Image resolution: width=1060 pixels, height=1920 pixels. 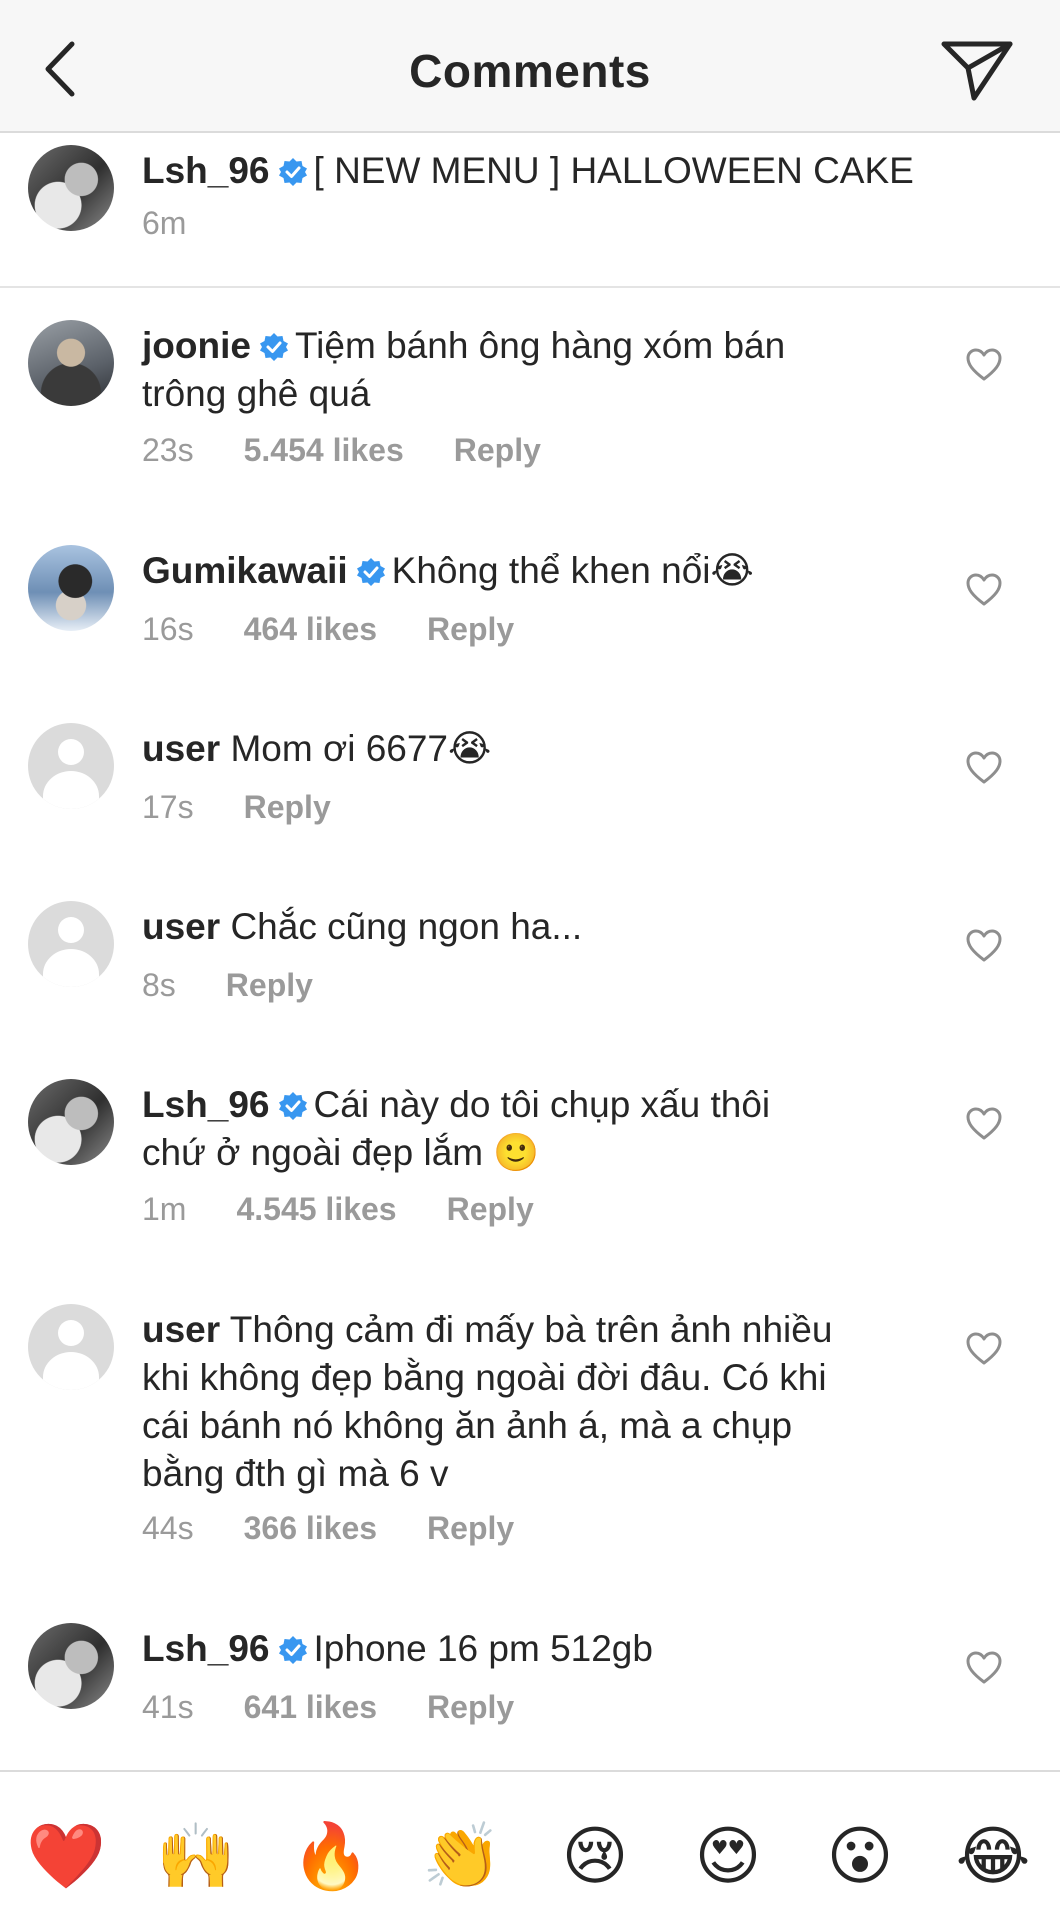 What do you see at coordinates (484, 1377) in the screenshot?
I see `comment-body-line: khi không đẹp bằng ngoài đời đâu. Có khi` at bounding box center [484, 1377].